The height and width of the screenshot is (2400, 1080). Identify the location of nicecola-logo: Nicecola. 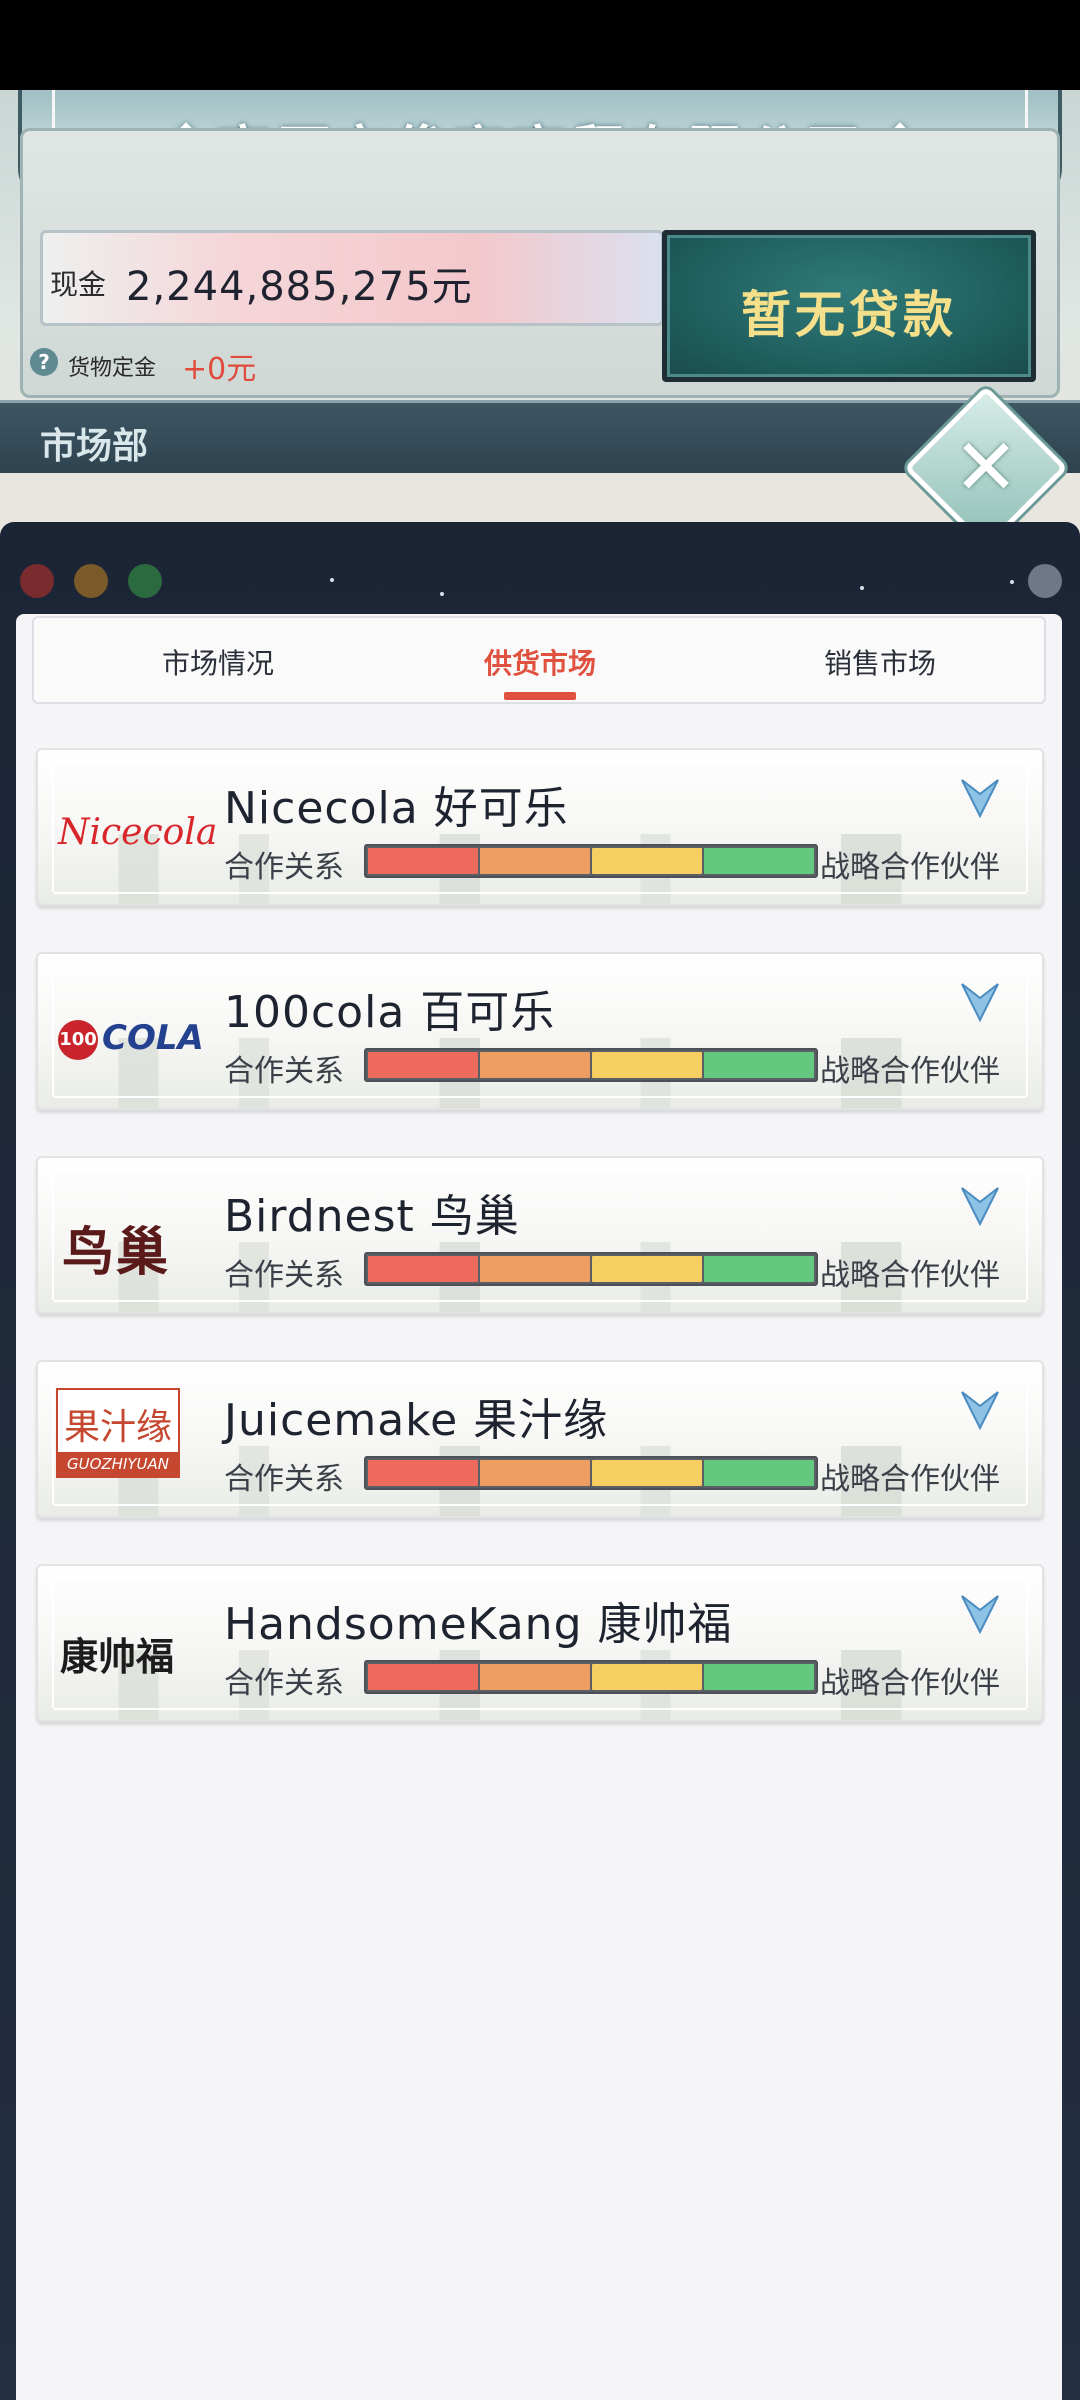
(138, 832).